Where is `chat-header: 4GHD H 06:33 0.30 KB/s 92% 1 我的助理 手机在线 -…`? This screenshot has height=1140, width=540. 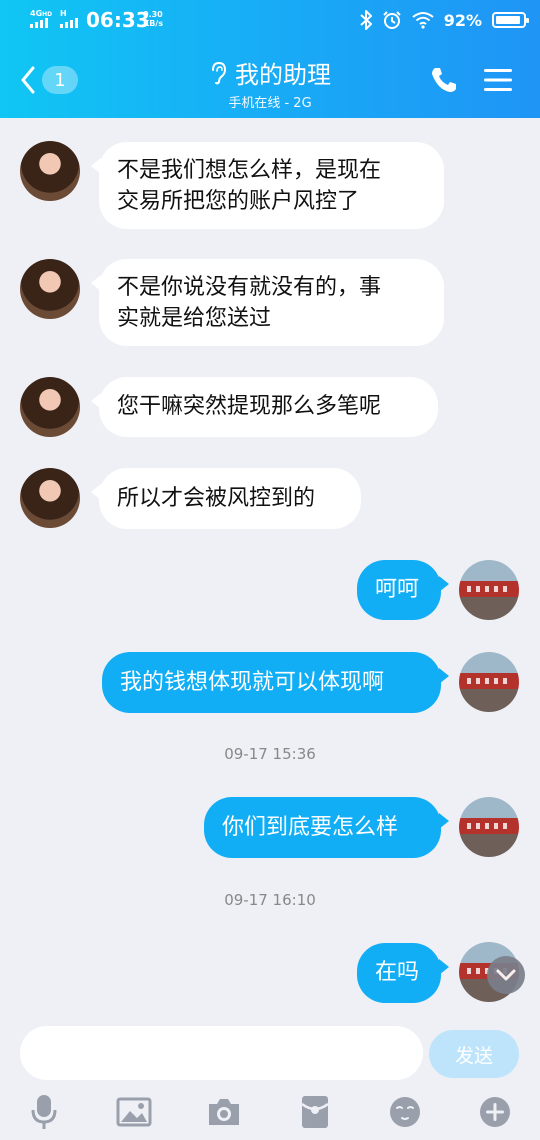 chat-header: 4GHD H 06:33 0.30 KB/s 92% 1 我的助理 手机在线 -… is located at coordinates (270, 59).